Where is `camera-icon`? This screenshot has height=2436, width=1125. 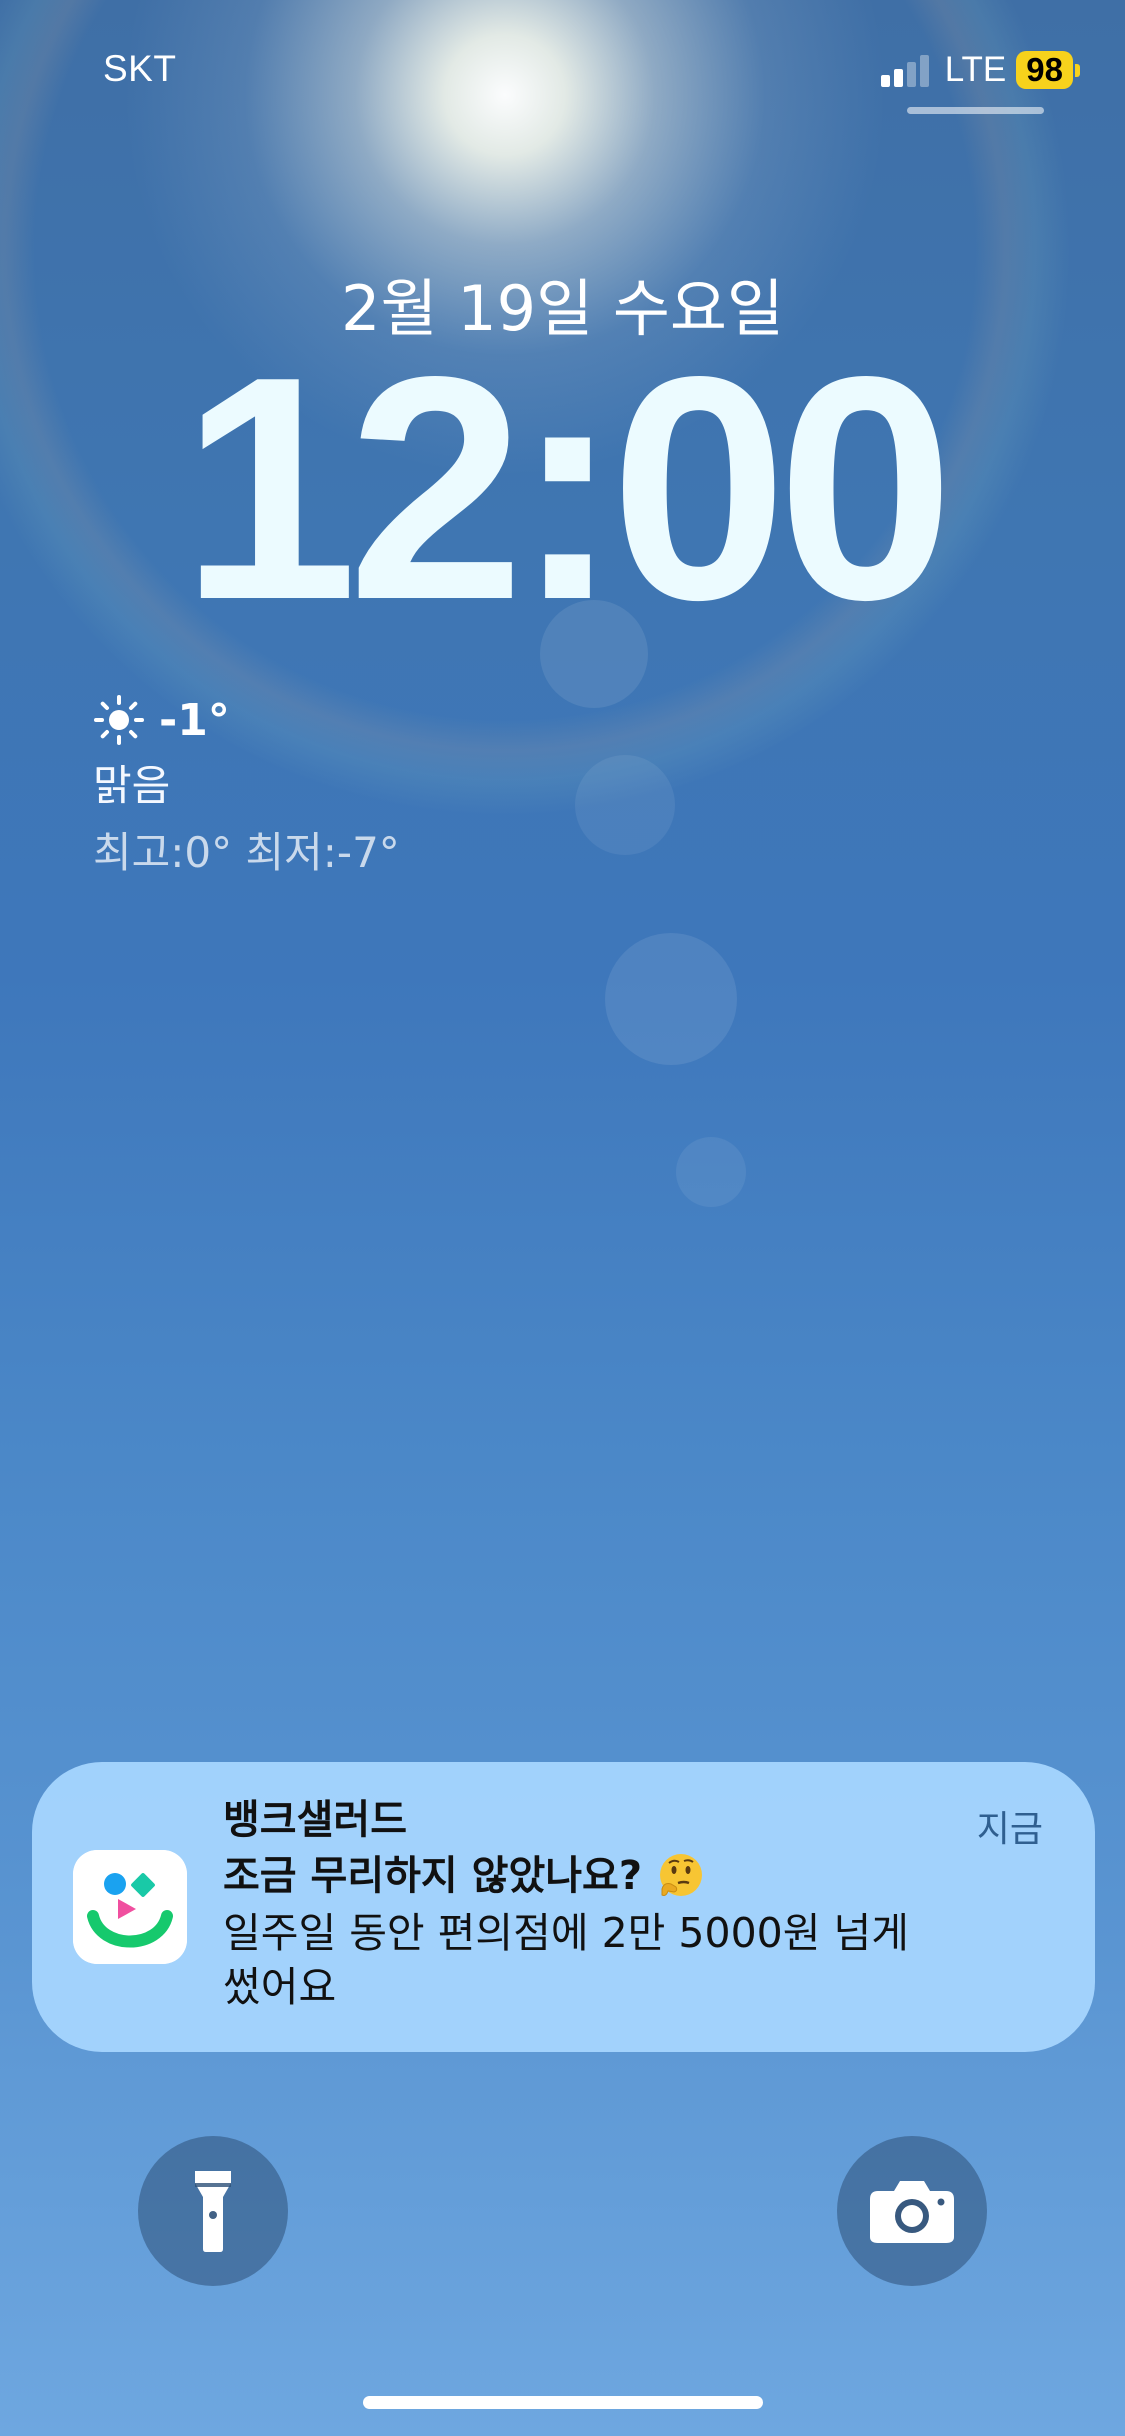
camera-icon is located at coordinates (912, 2212).